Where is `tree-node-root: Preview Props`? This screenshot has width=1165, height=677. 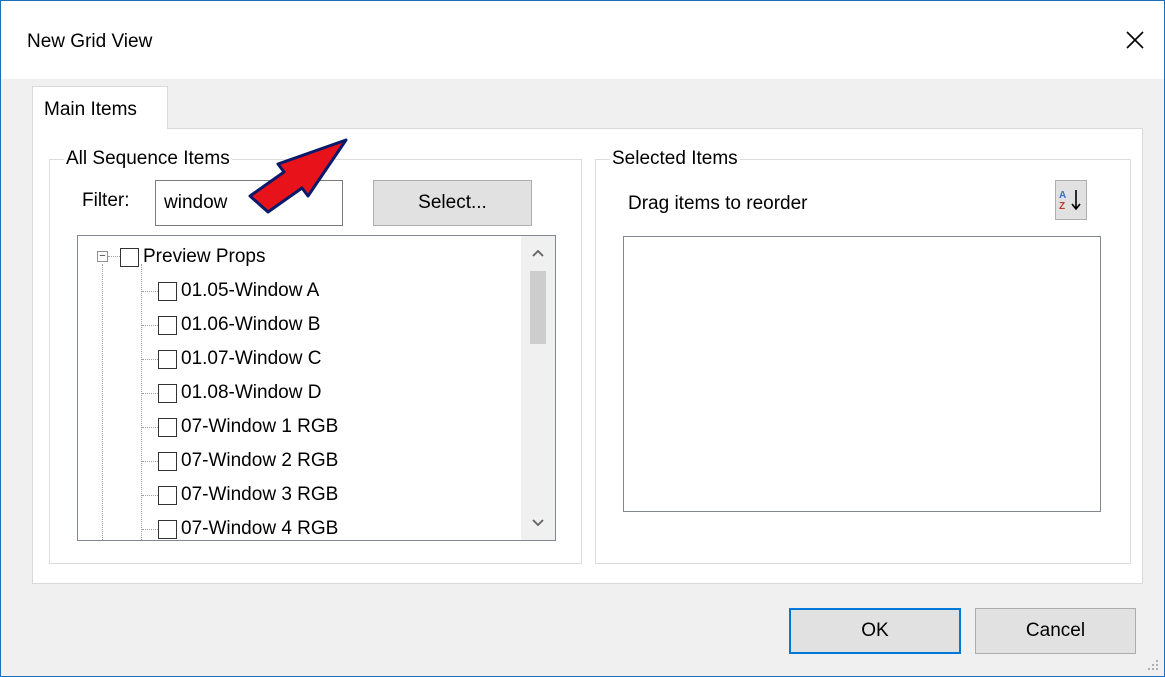
tree-node-root: Preview Props is located at coordinates (193, 257).